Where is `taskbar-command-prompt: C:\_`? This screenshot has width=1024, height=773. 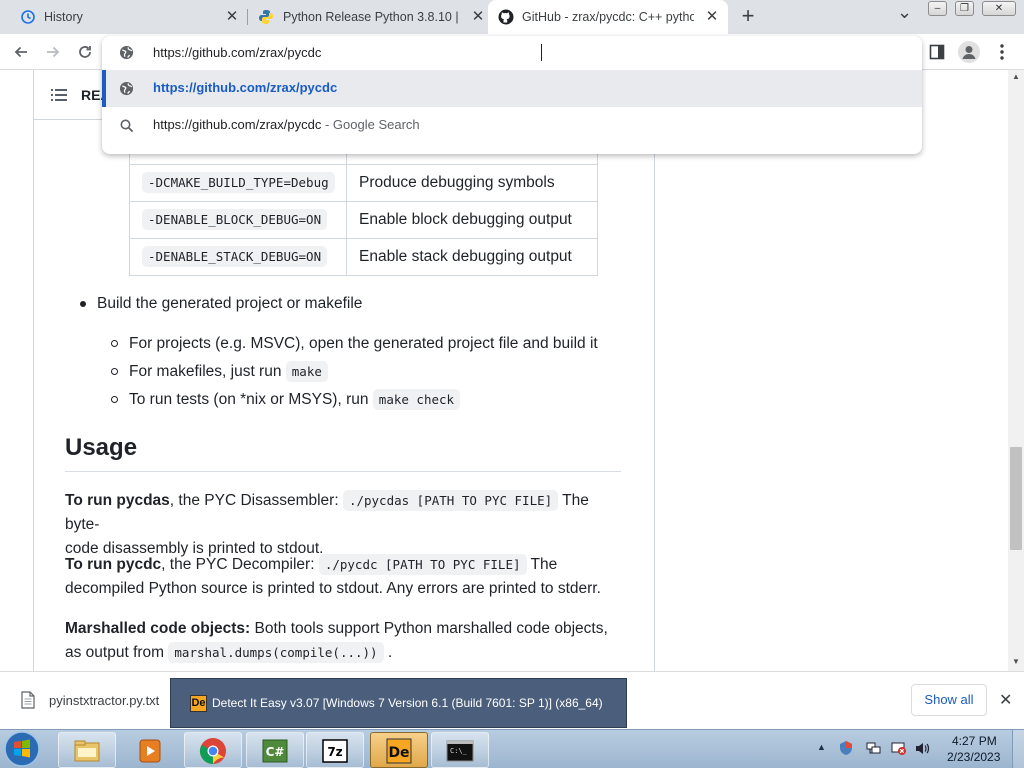 taskbar-command-prompt: C:\_ is located at coordinates (460, 750).